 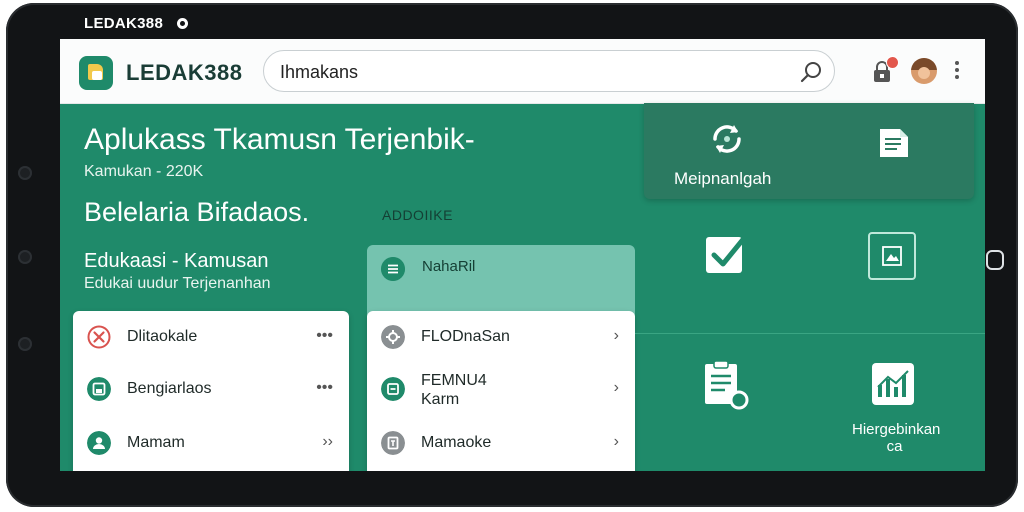 I want to click on status-title: LEDAK388, so click(x=124, y=23).